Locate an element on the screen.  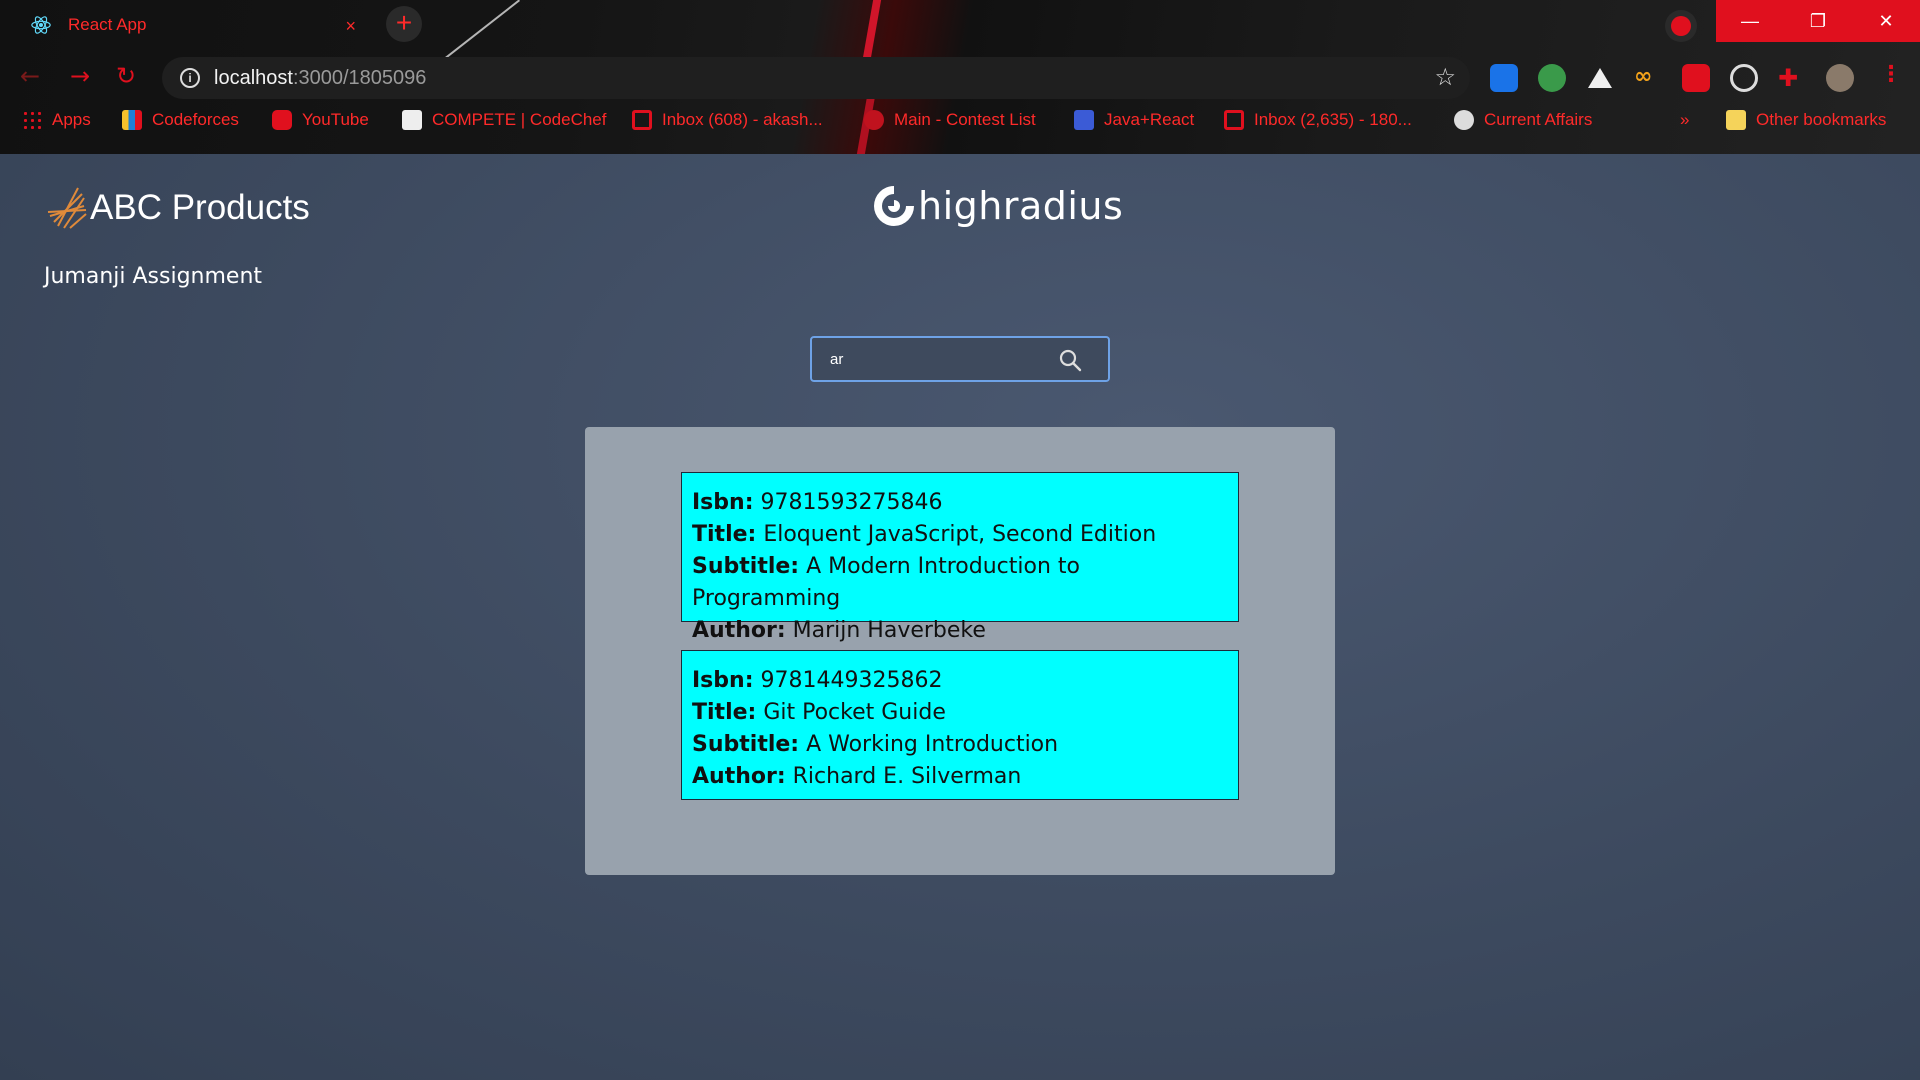
title-value: Eloquent JavaScript, Second Edition is located at coordinates (960, 534).